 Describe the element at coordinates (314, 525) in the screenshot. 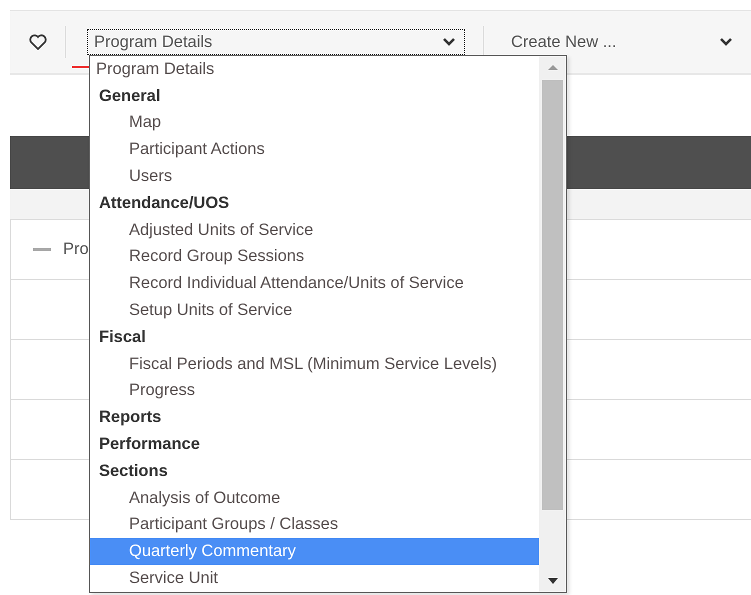

I see `dropdown-option: Participant Groups / Classes` at that location.